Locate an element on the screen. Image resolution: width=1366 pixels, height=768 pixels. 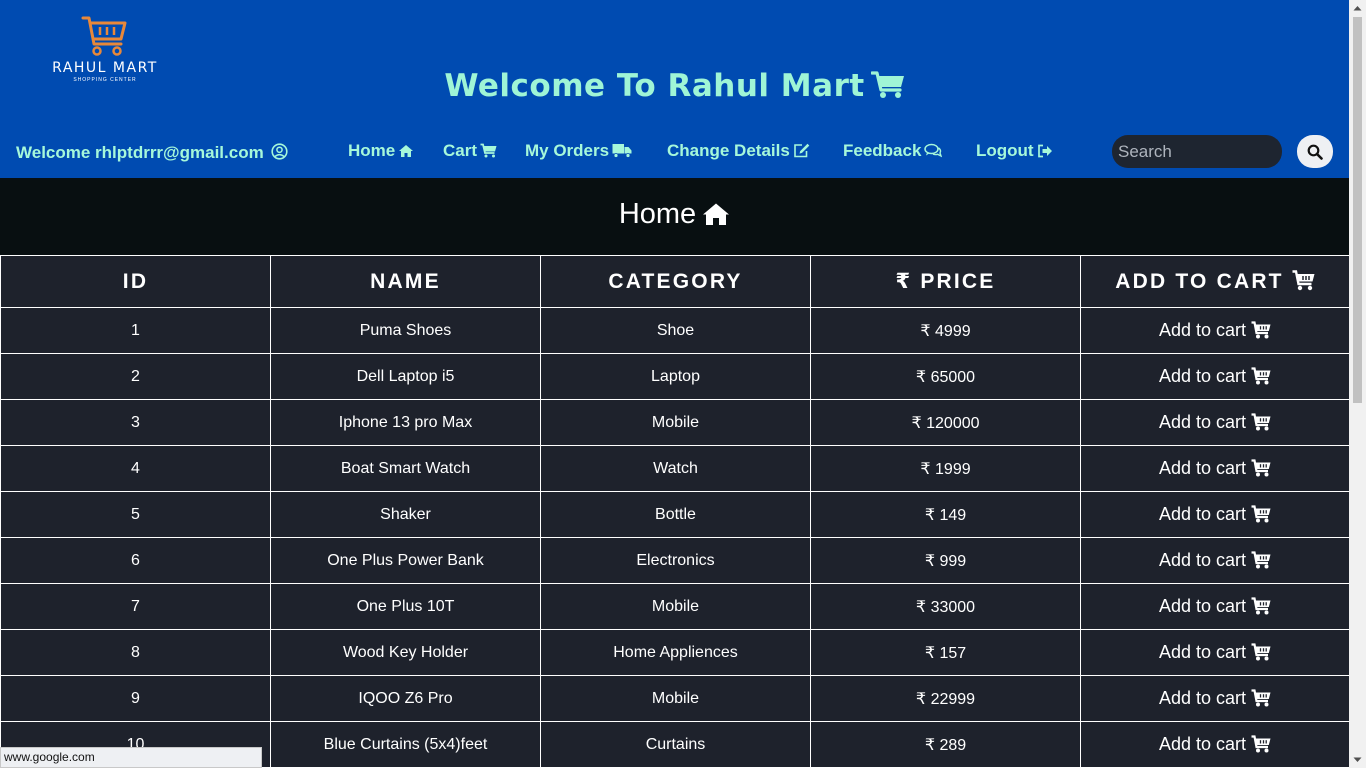
user-welcome-text: Welcome rhlptdrrr@gmail.com is located at coordinates (140, 152).